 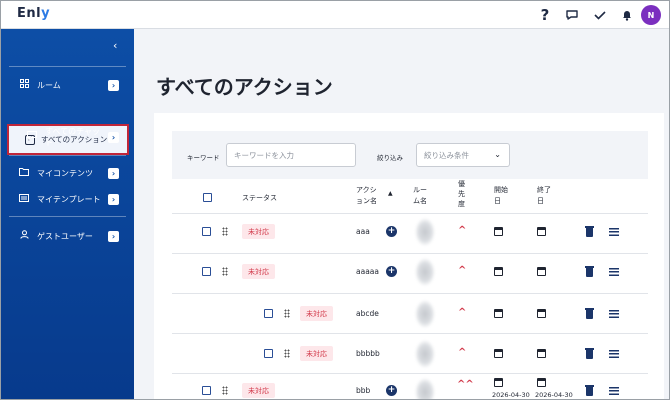 I want to click on avatar: N, so click(x=651, y=15).